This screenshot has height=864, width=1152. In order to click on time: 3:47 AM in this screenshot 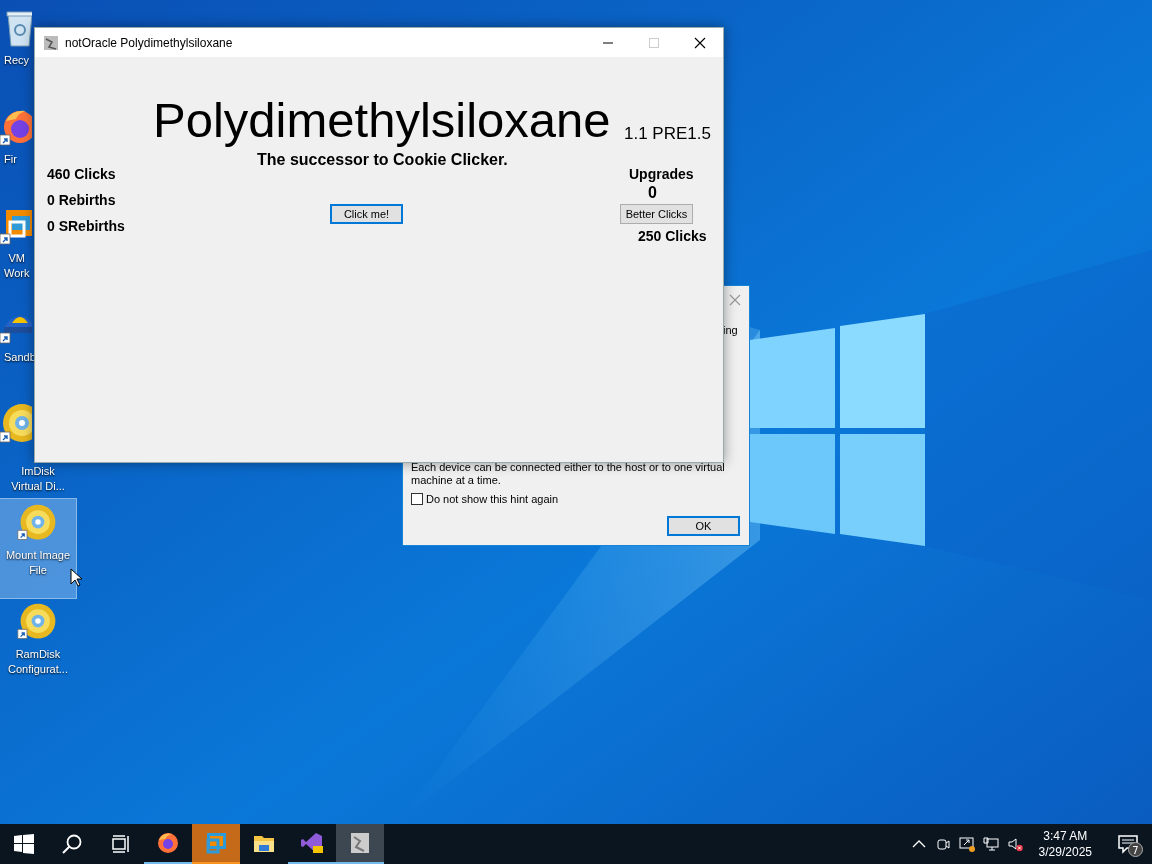, I will do `click(1065, 836)`.